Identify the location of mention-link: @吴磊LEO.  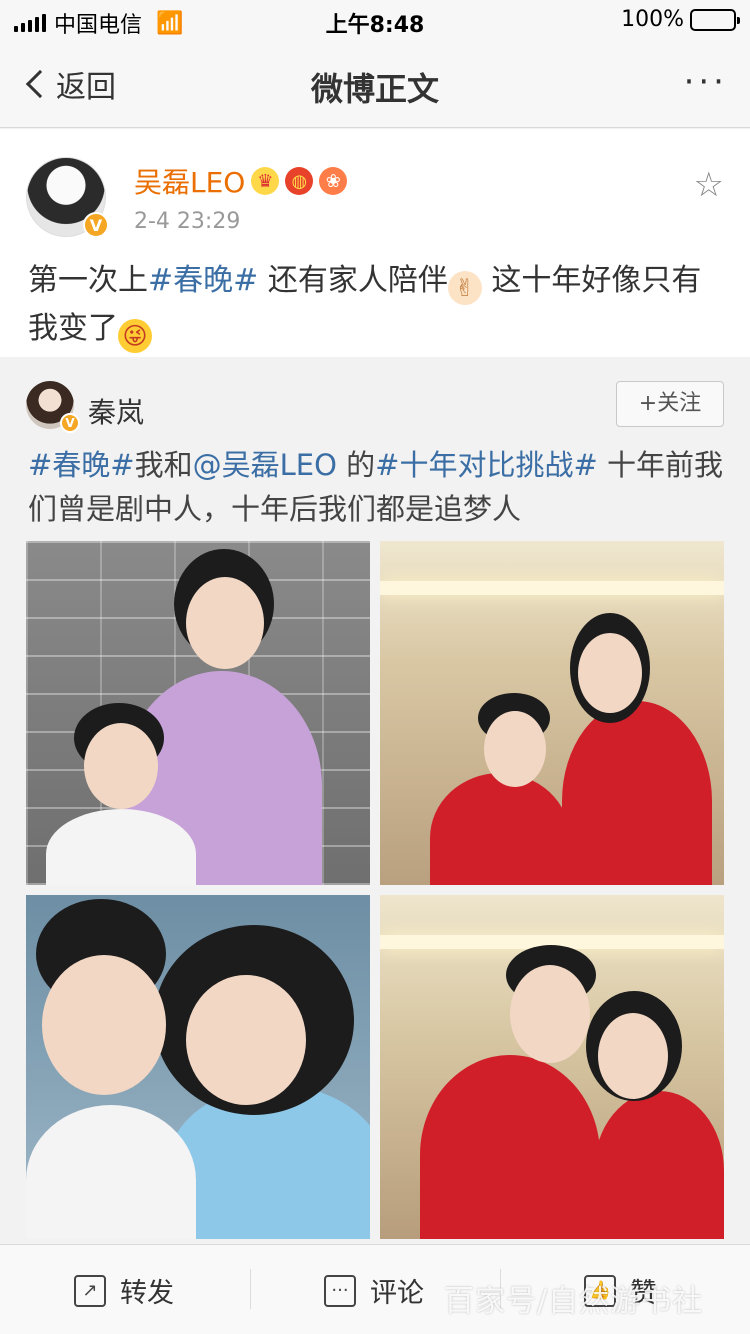
(265, 465).